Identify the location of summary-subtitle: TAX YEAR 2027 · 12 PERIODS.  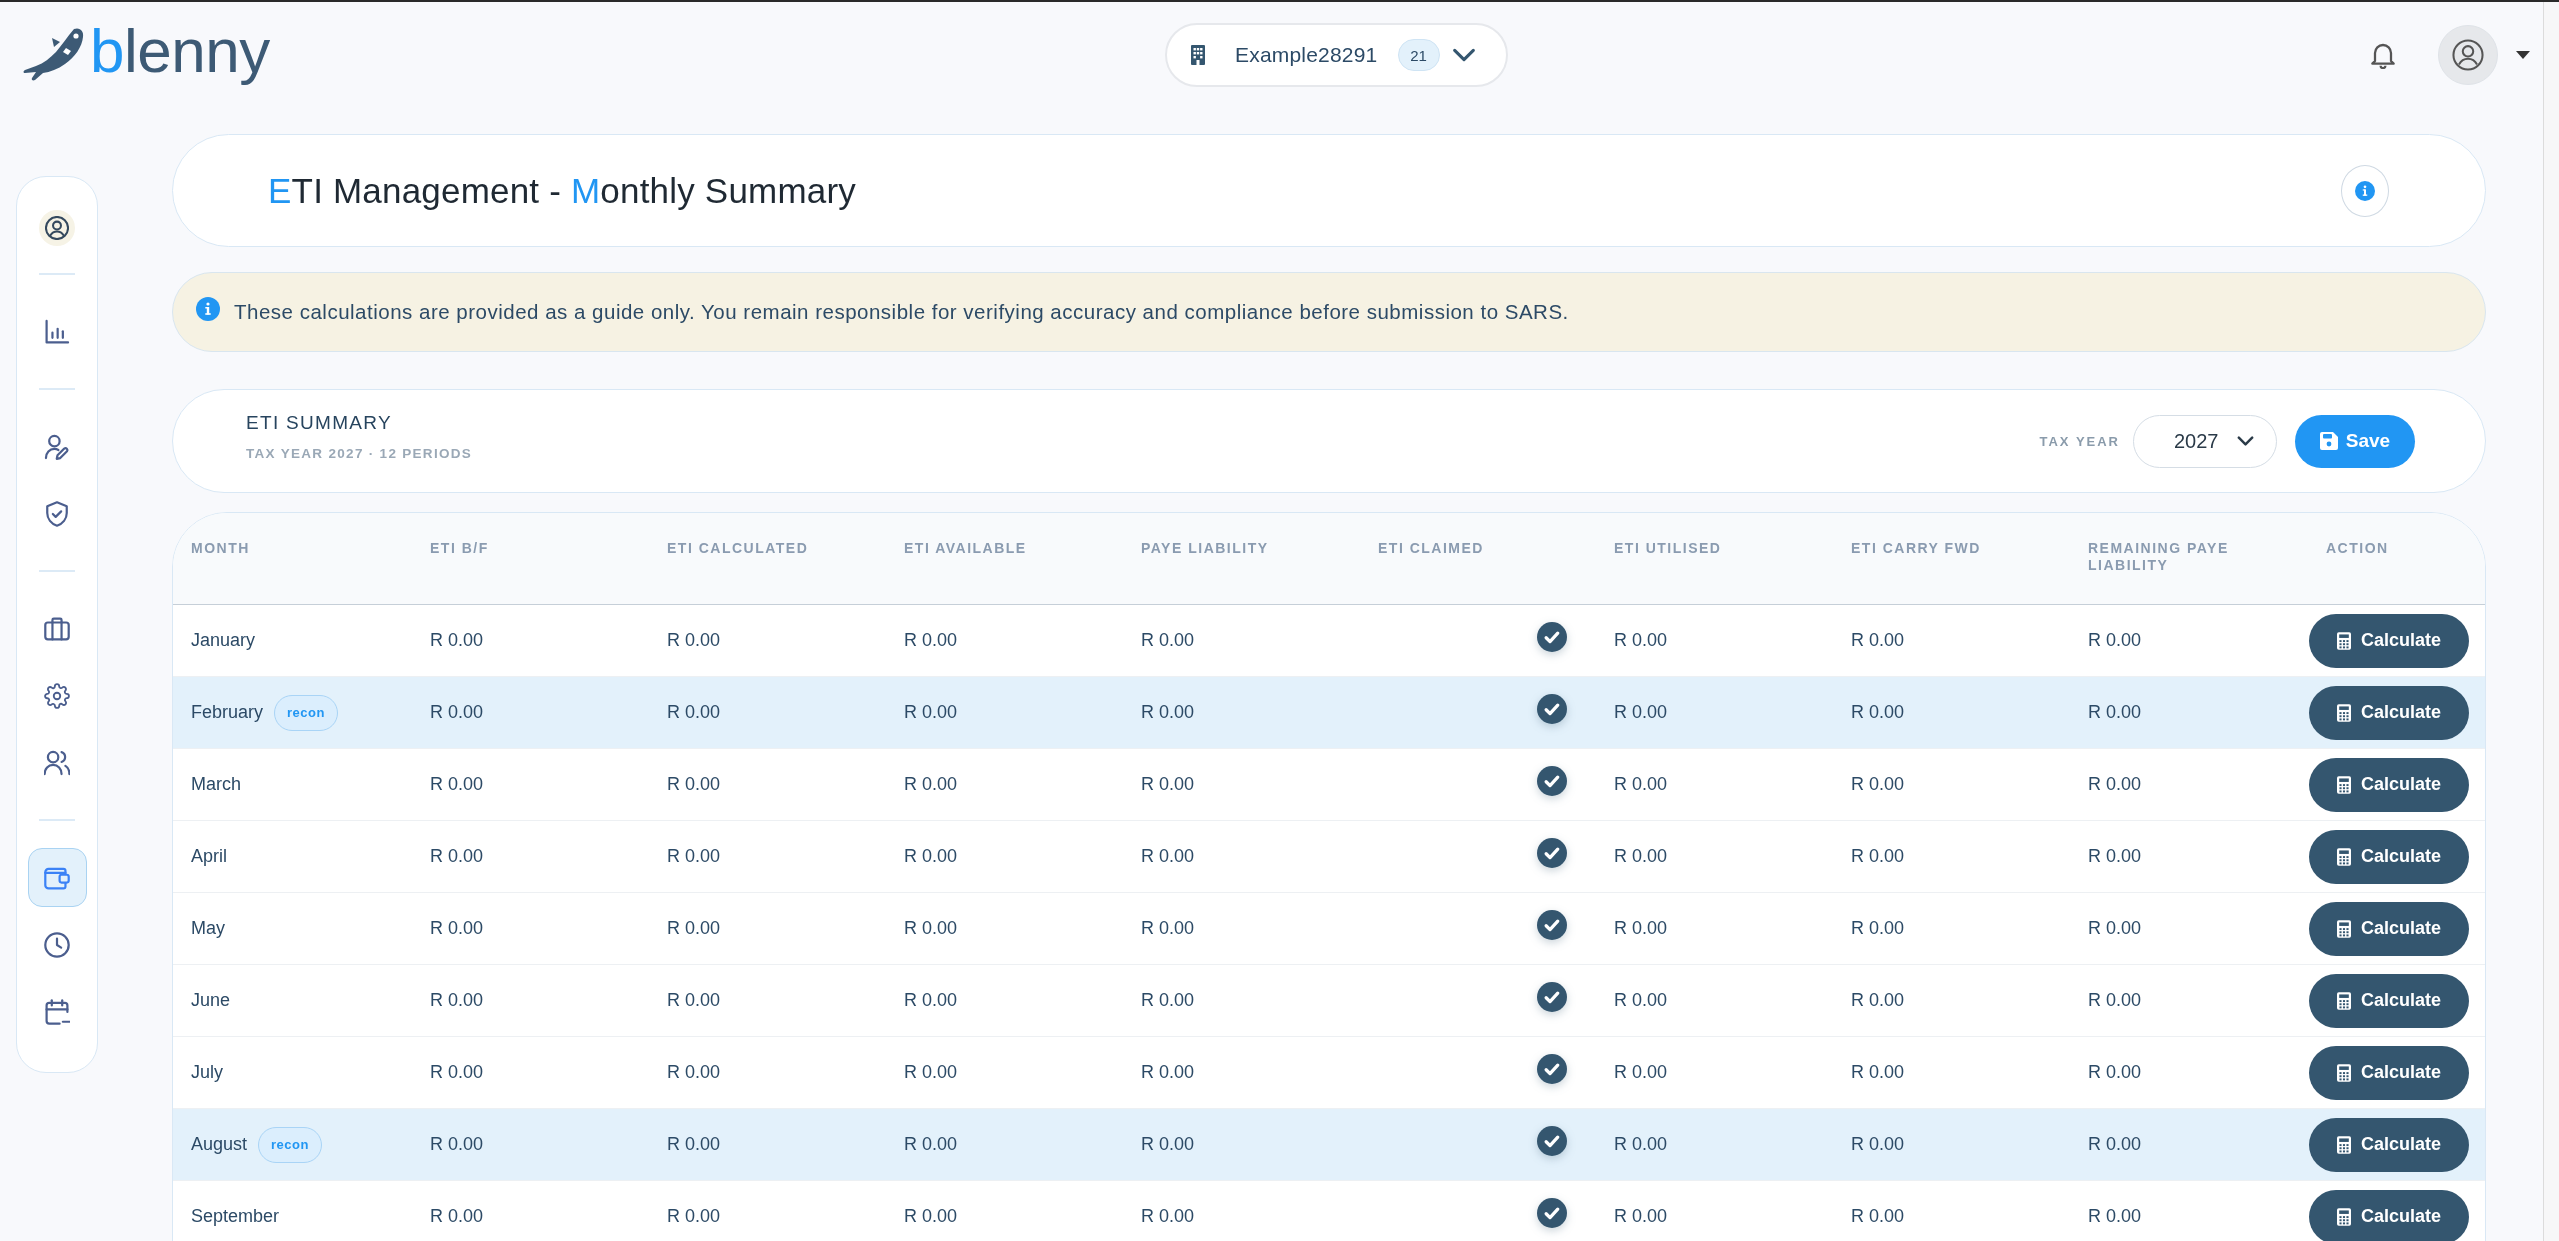
(359, 454).